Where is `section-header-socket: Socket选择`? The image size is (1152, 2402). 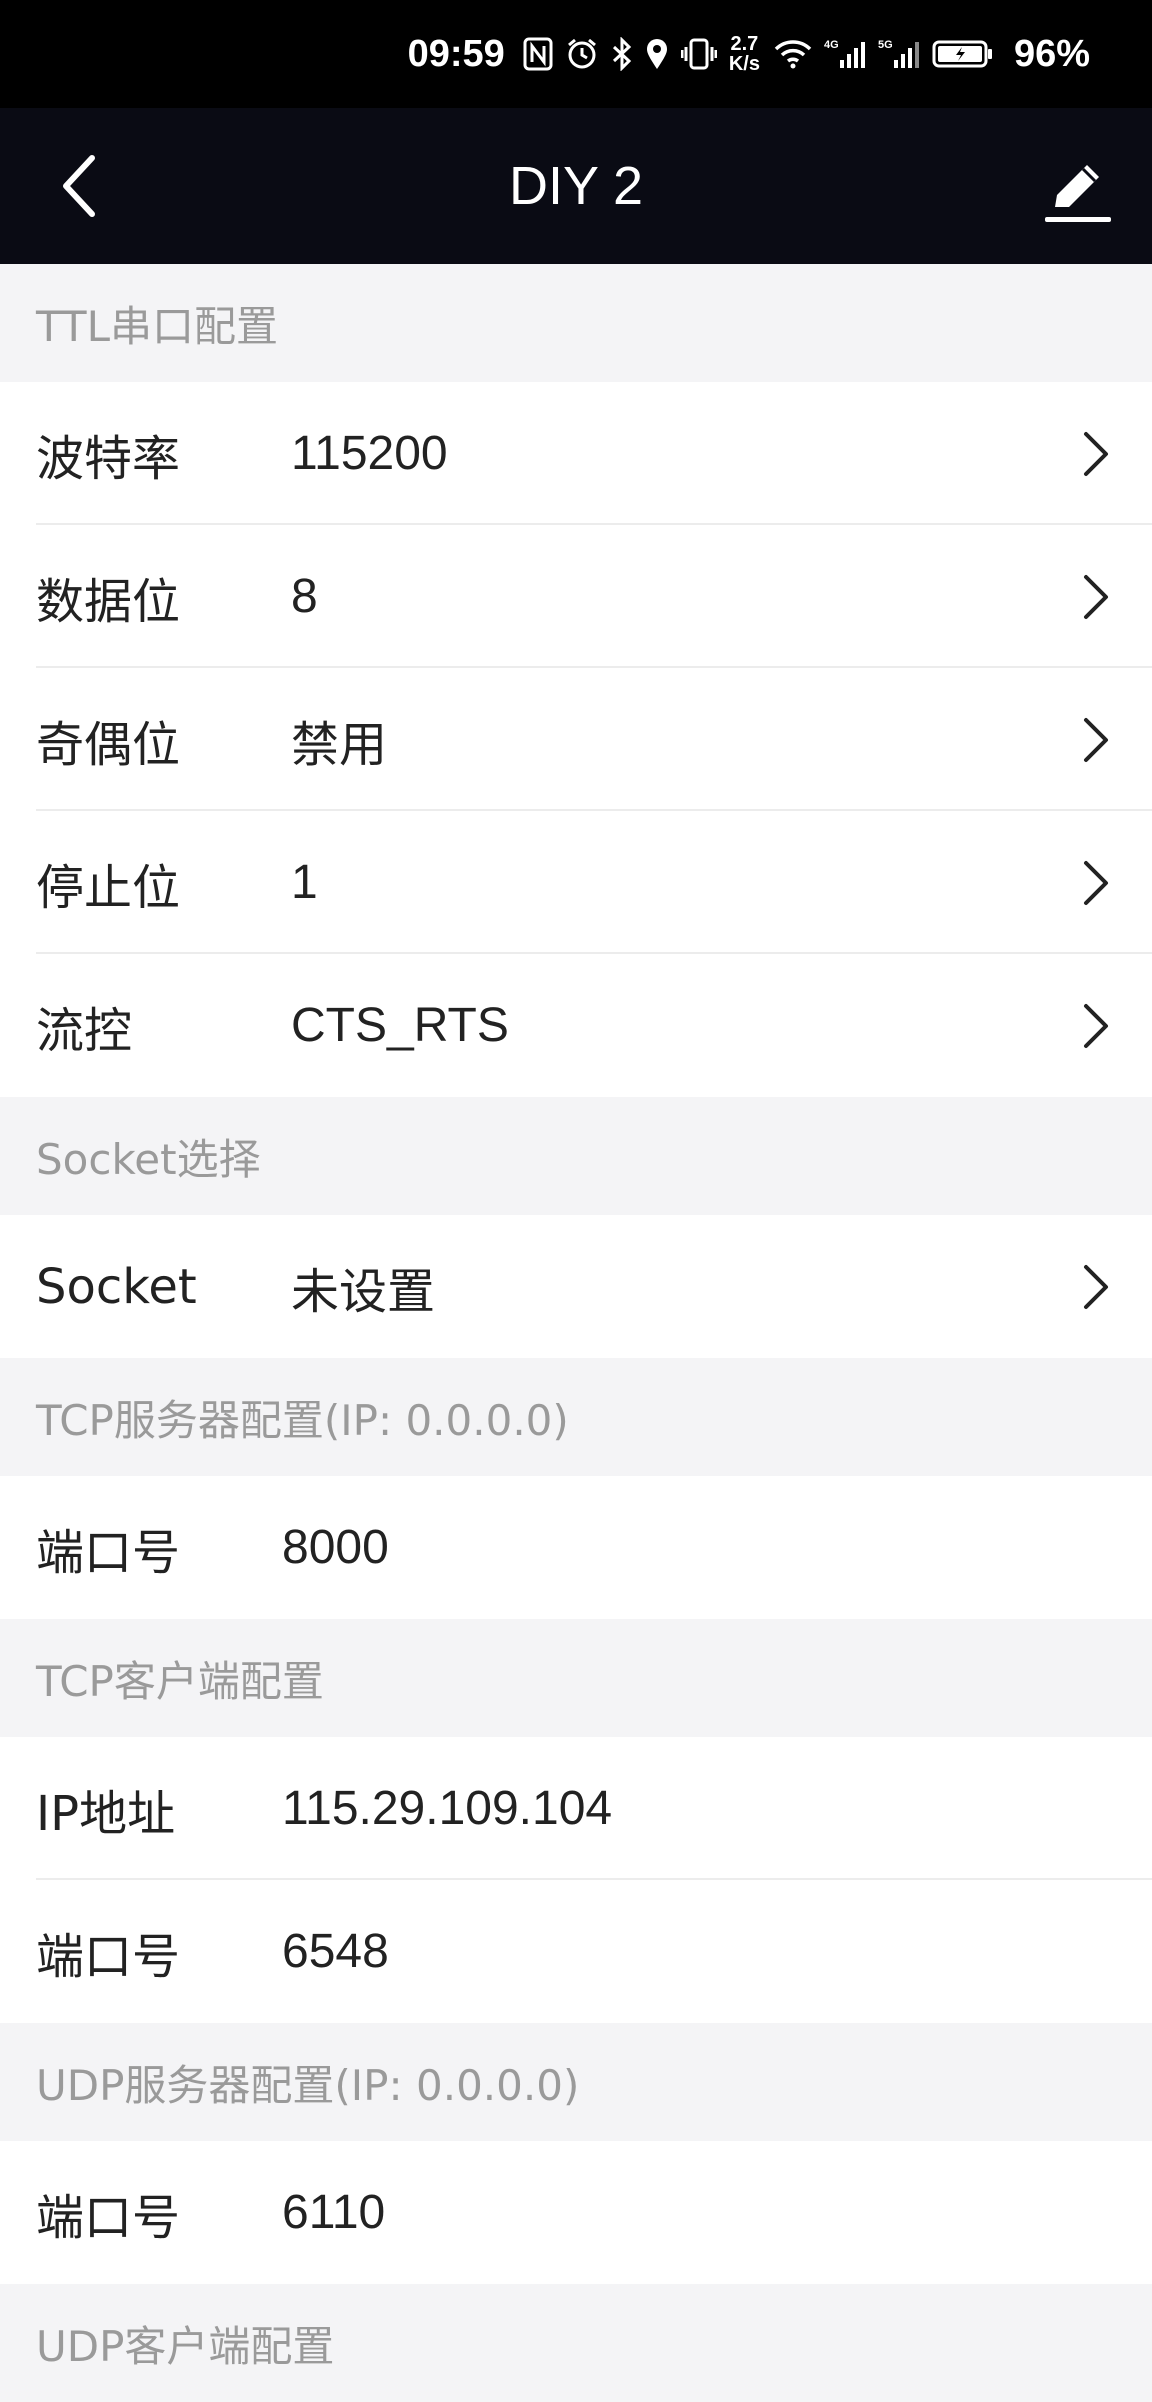
section-header-socket: Socket选择 is located at coordinates (576, 1156).